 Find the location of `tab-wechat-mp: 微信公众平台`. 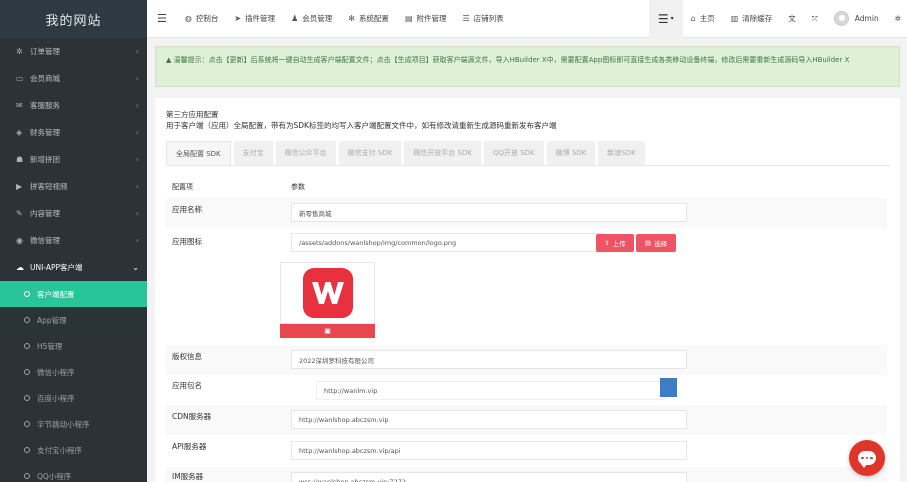

tab-wechat-mp: 微信公众平台 is located at coordinates (305, 153).